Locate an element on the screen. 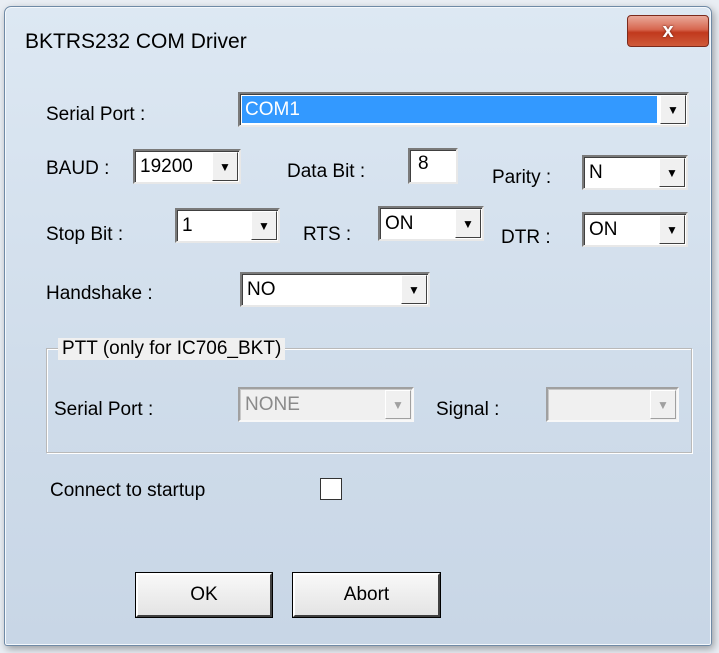 This screenshot has width=719, height=653. baud-select: 19200 ▼ is located at coordinates (187, 166).